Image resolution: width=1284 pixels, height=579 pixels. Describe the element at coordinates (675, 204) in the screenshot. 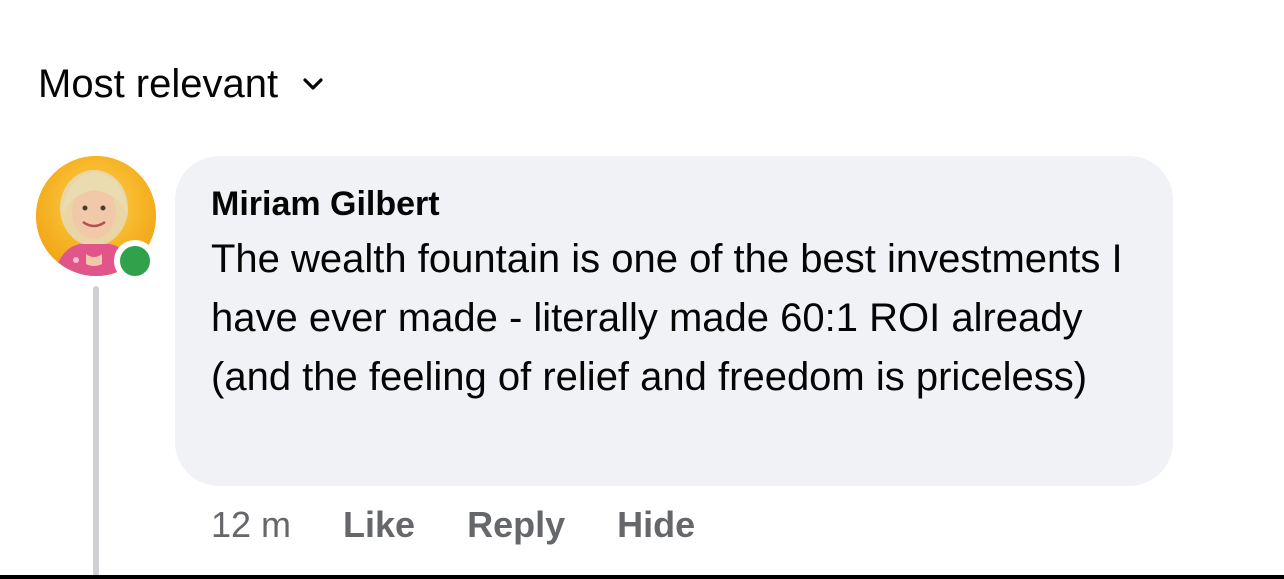

I see `comment-author: Miriam Gilbert` at that location.